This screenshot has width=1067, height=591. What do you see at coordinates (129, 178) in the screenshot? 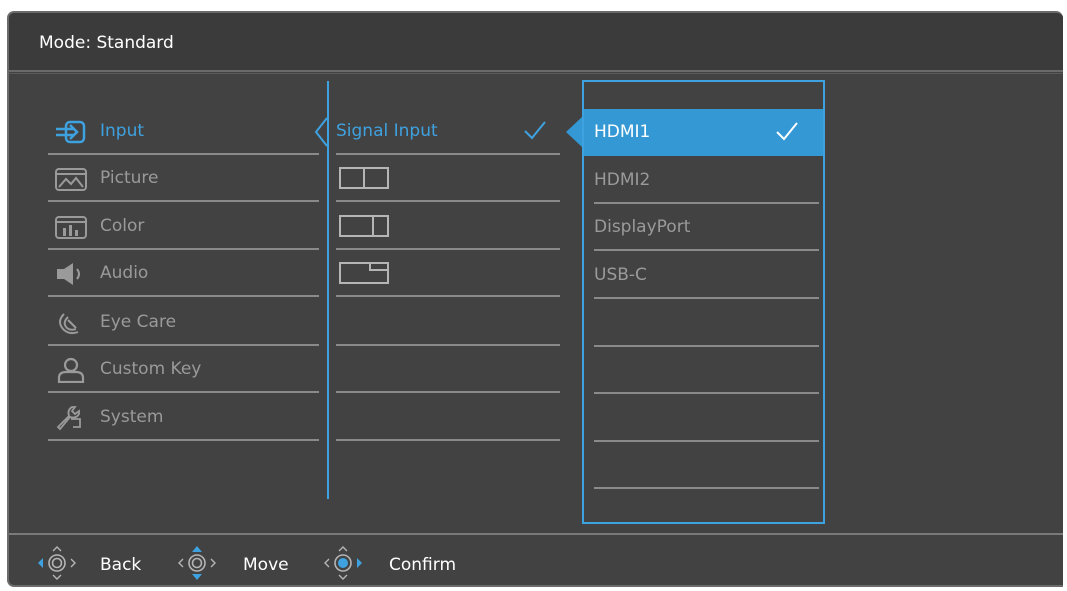
I see `menu-item-label: Picture` at bounding box center [129, 178].